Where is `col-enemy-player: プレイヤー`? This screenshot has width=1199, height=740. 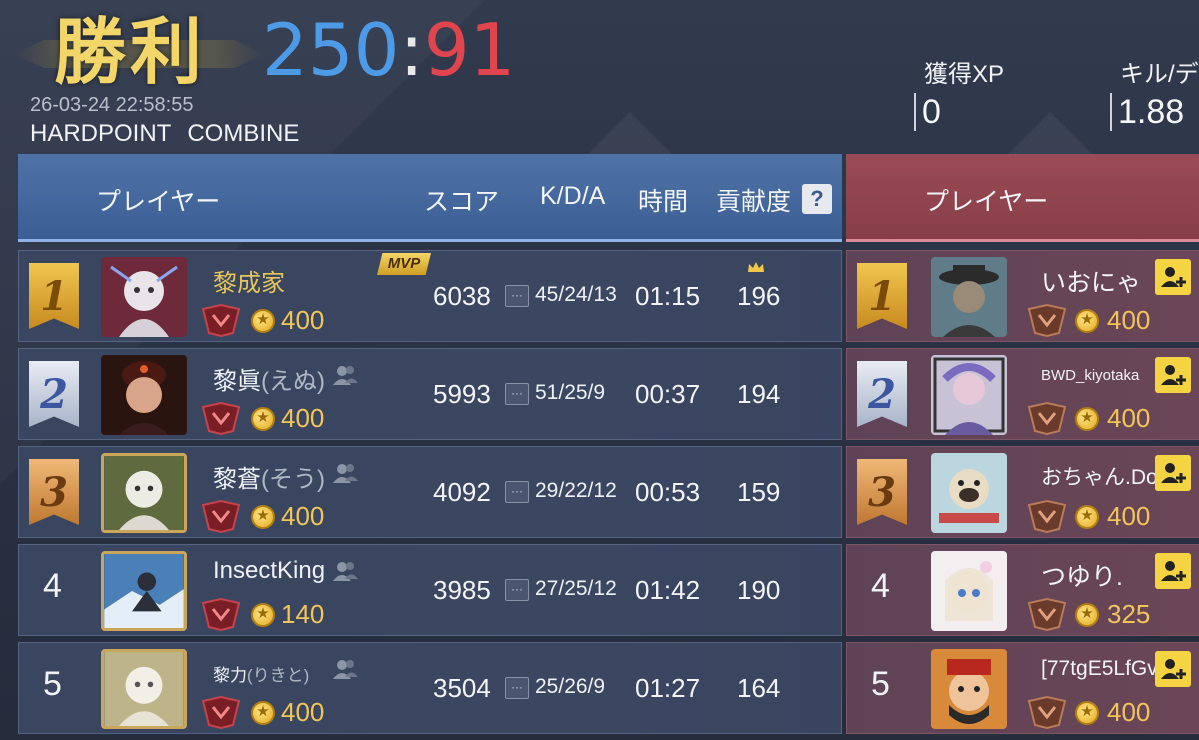 col-enemy-player: プレイヤー is located at coordinates (986, 202).